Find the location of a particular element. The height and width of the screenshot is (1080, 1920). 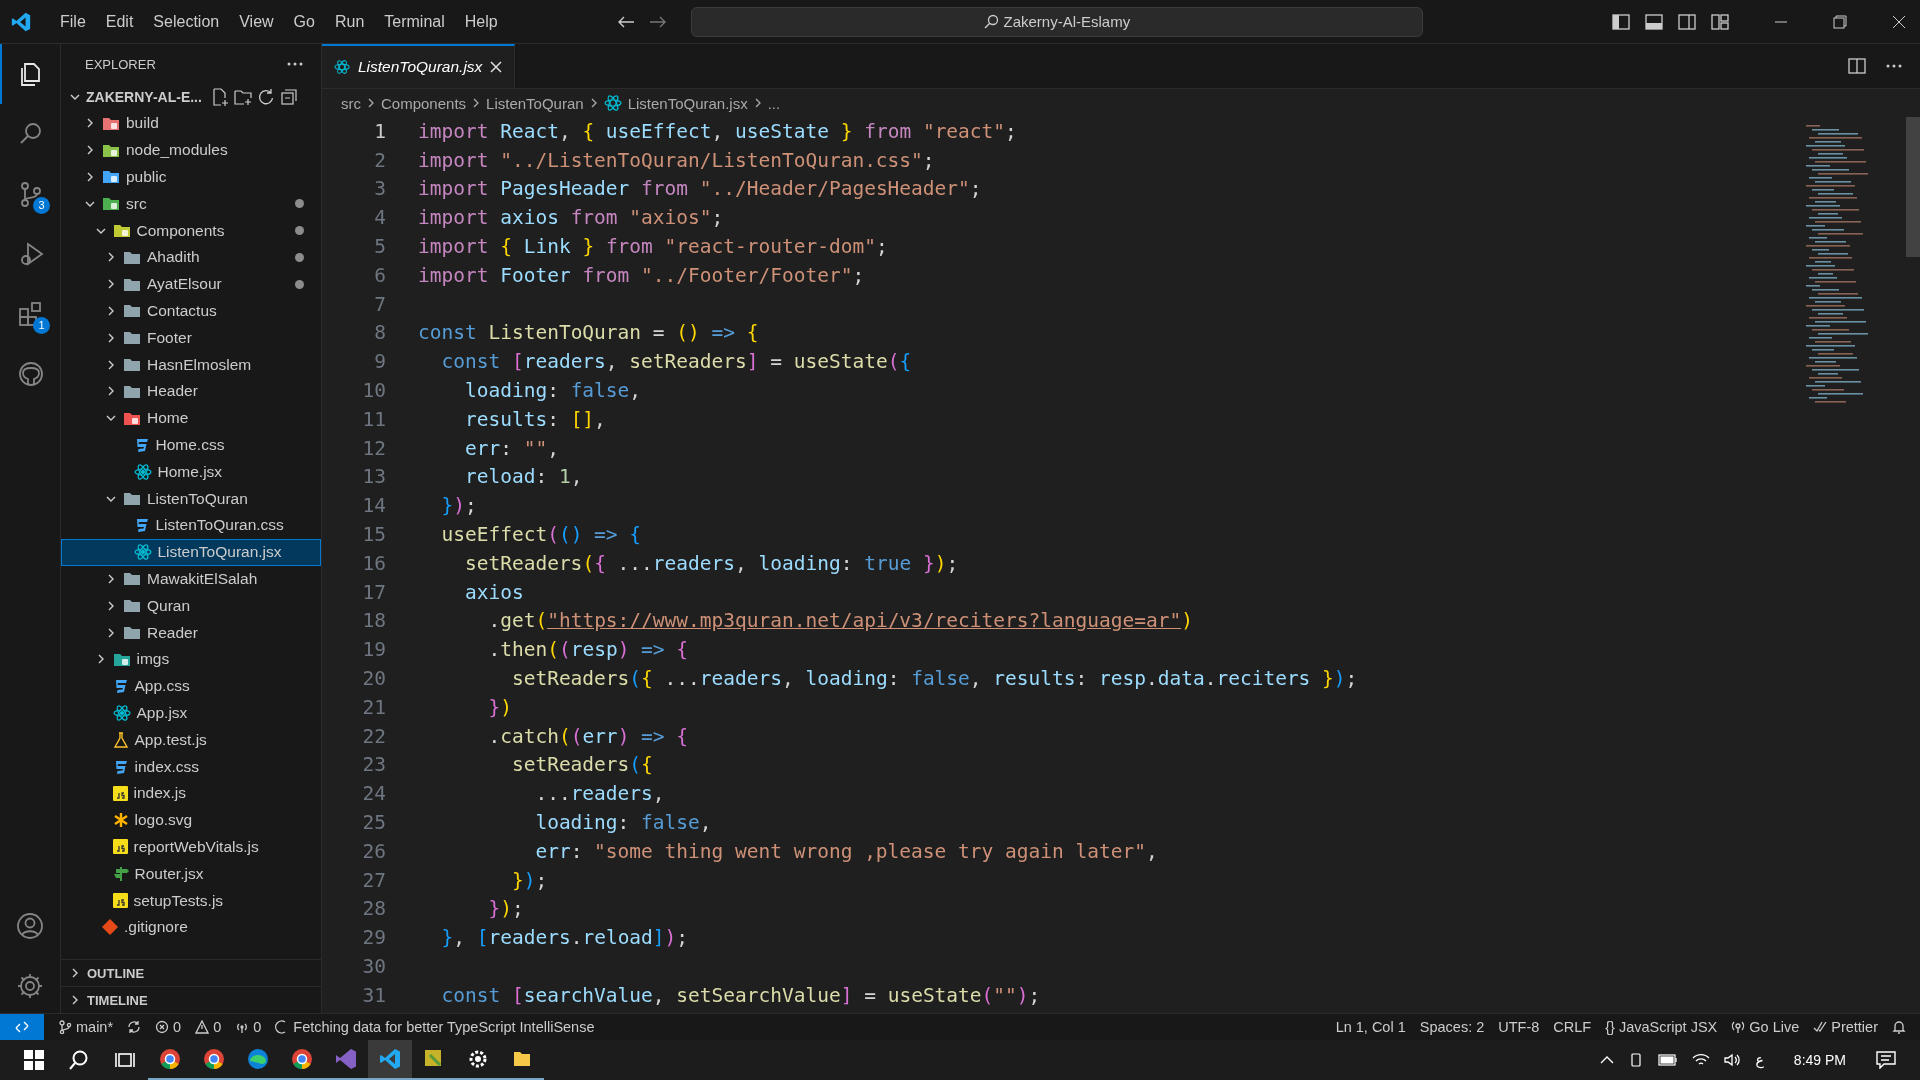

task-view-icon is located at coordinates (125, 1060).